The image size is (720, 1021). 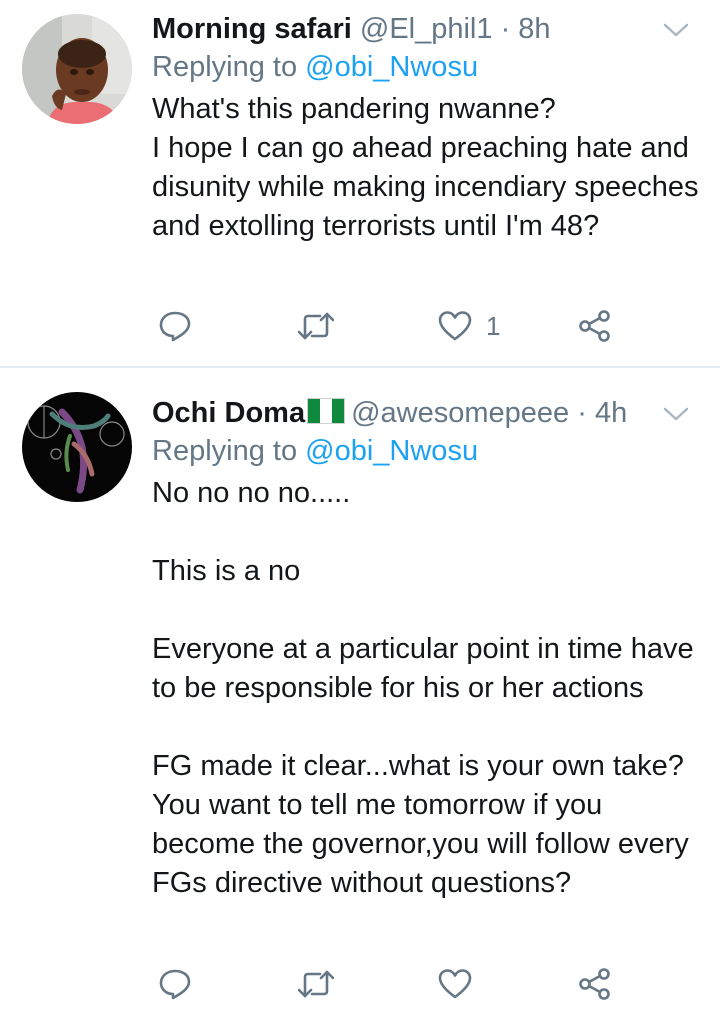 I want to click on tweet-header: Ochi Doma @awesomepeee · 4h, so click(x=426, y=413).